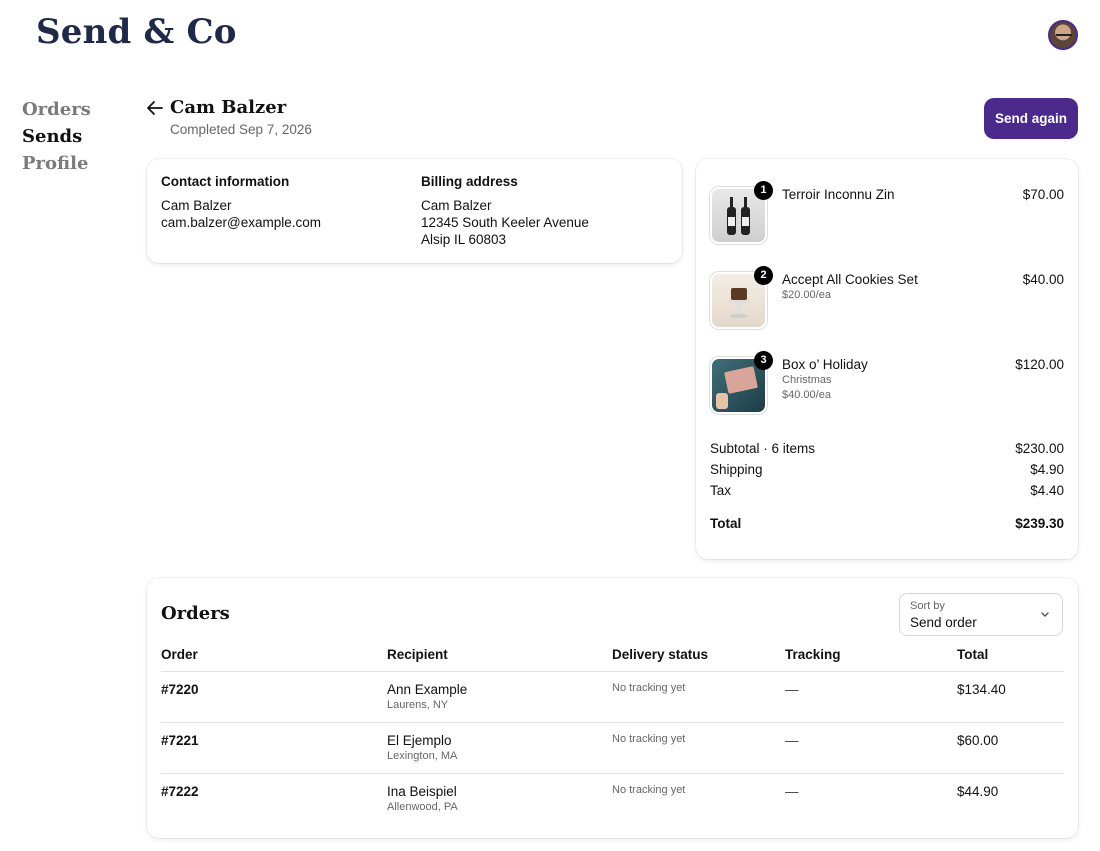 This screenshot has width=1100, height=851. Describe the element at coordinates (1039, 523) in the screenshot. I see `total-value: $239.30` at that location.